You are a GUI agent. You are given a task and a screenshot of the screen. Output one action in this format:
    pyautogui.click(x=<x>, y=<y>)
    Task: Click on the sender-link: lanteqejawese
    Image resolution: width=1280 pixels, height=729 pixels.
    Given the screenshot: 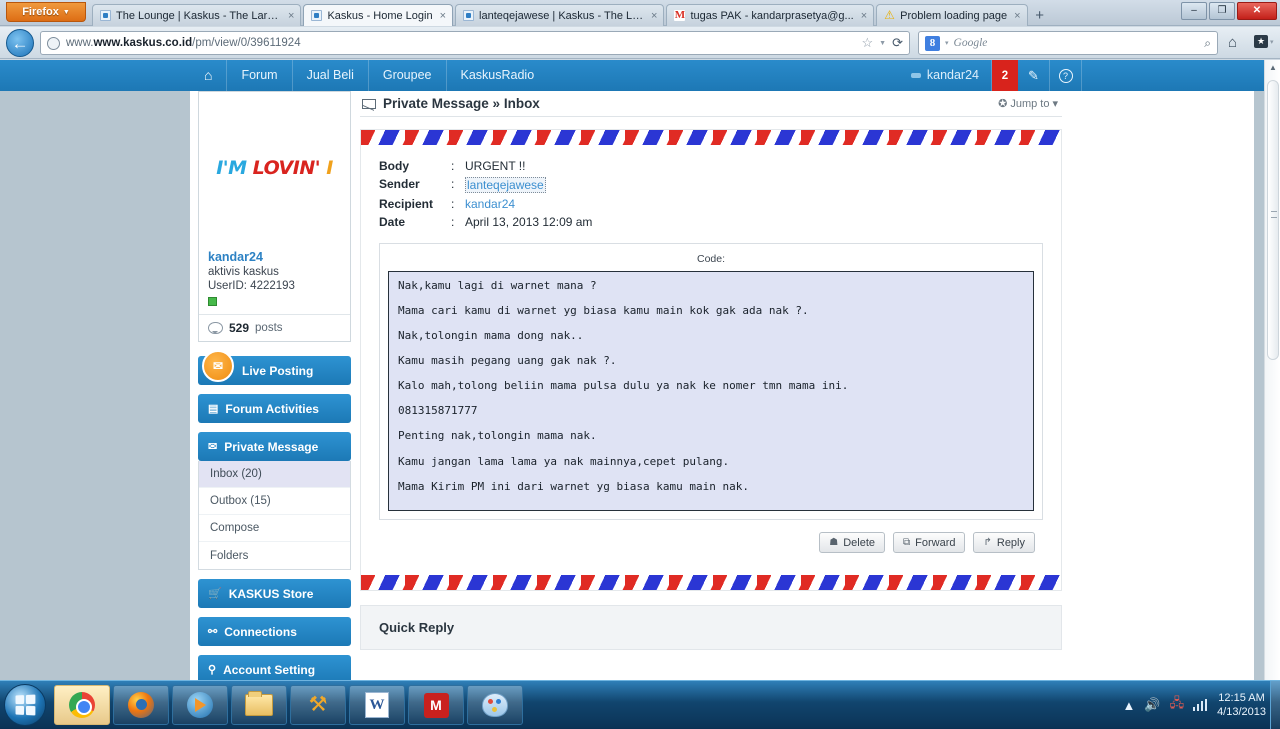 What is the action you would take?
    pyautogui.click(x=505, y=185)
    